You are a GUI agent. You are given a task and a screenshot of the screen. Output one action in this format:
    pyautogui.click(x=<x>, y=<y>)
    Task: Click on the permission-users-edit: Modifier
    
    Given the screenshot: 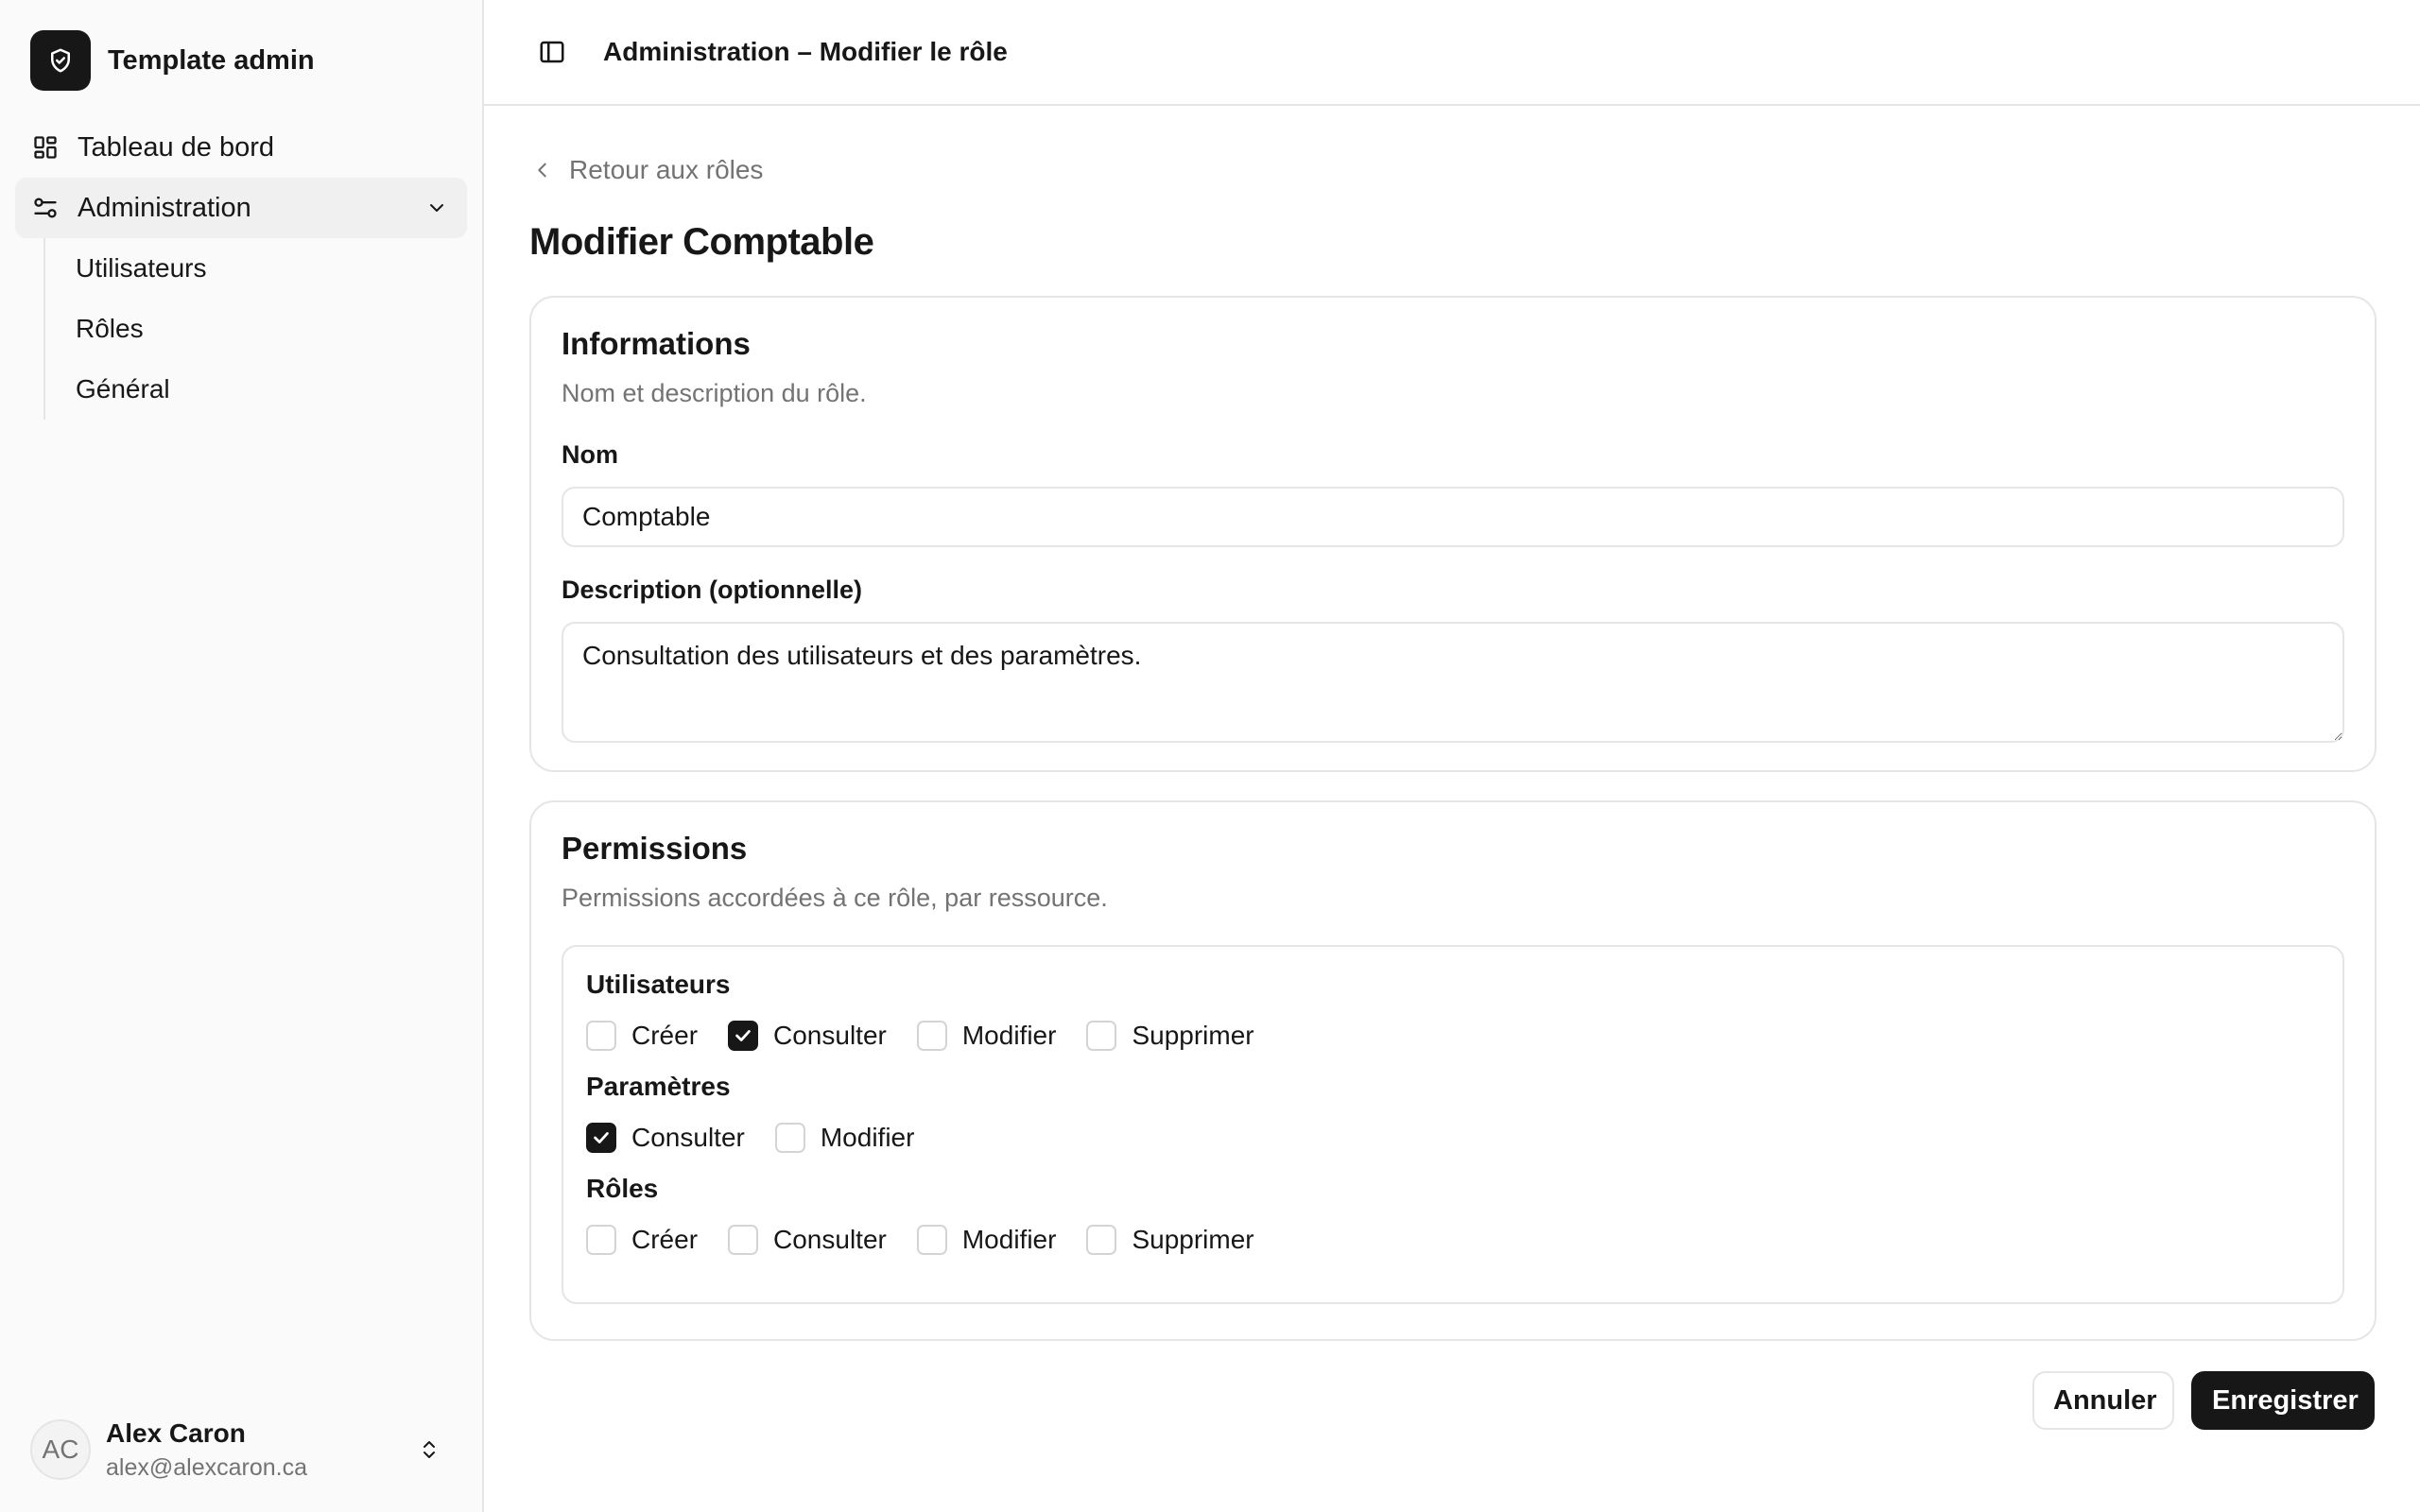 What is the action you would take?
    pyautogui.click(x=986, y=1036)
    